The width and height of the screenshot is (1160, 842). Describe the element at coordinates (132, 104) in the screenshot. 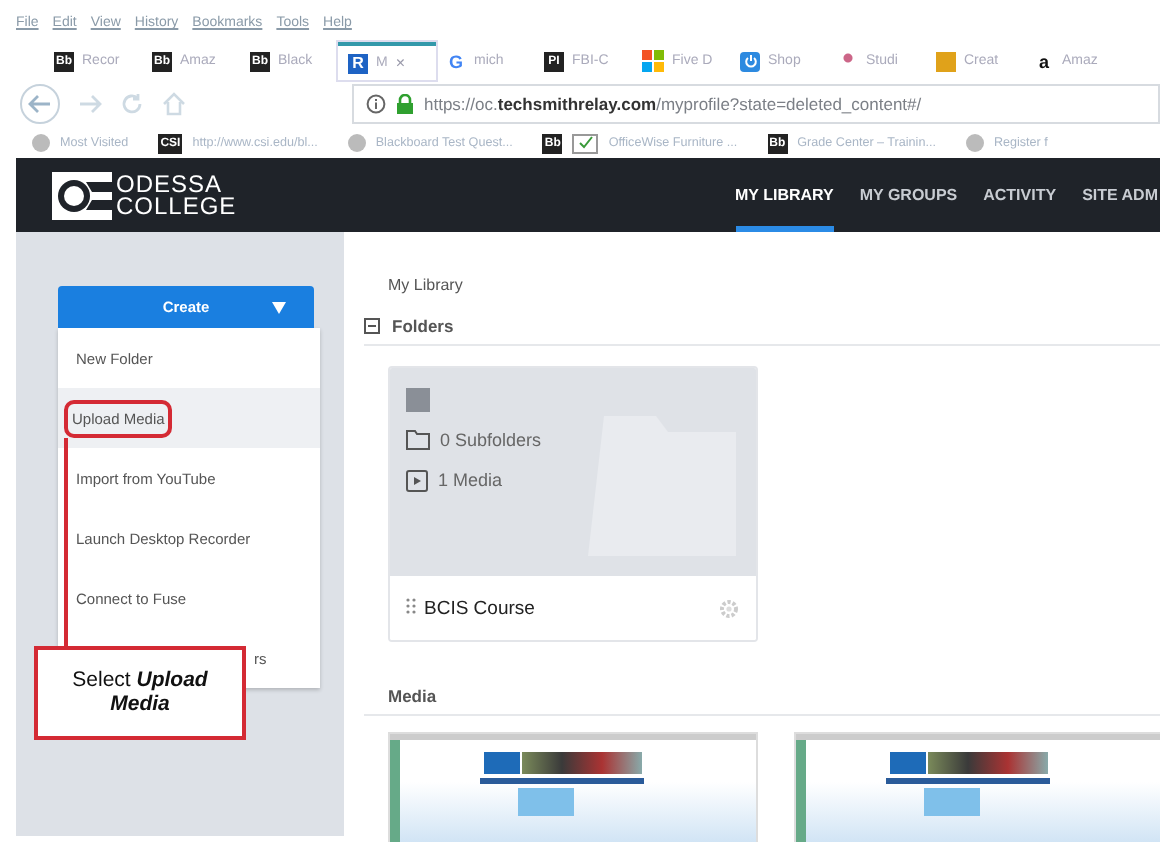

I see `reload-icon` at that location.